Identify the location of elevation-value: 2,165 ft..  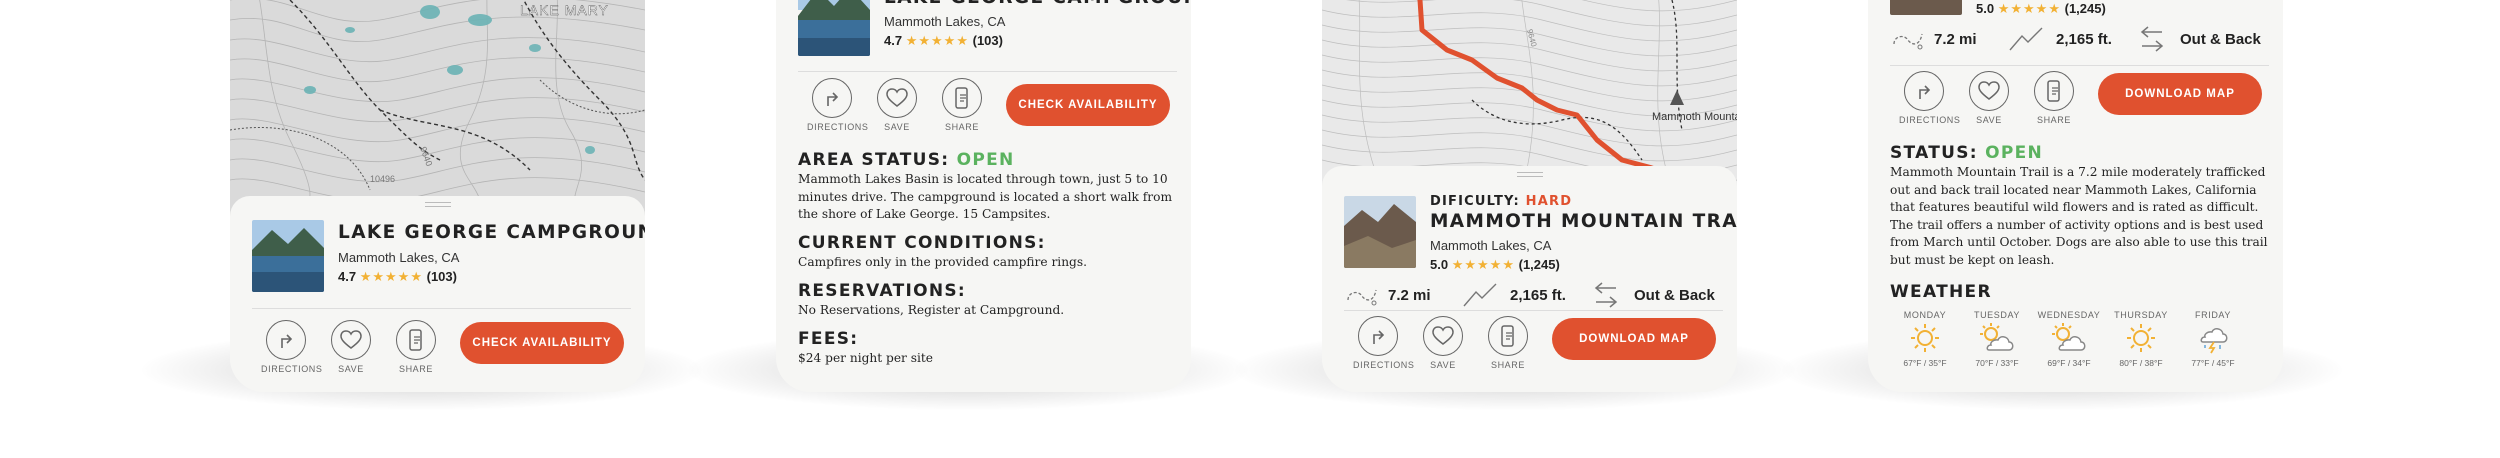
(2084, 39).